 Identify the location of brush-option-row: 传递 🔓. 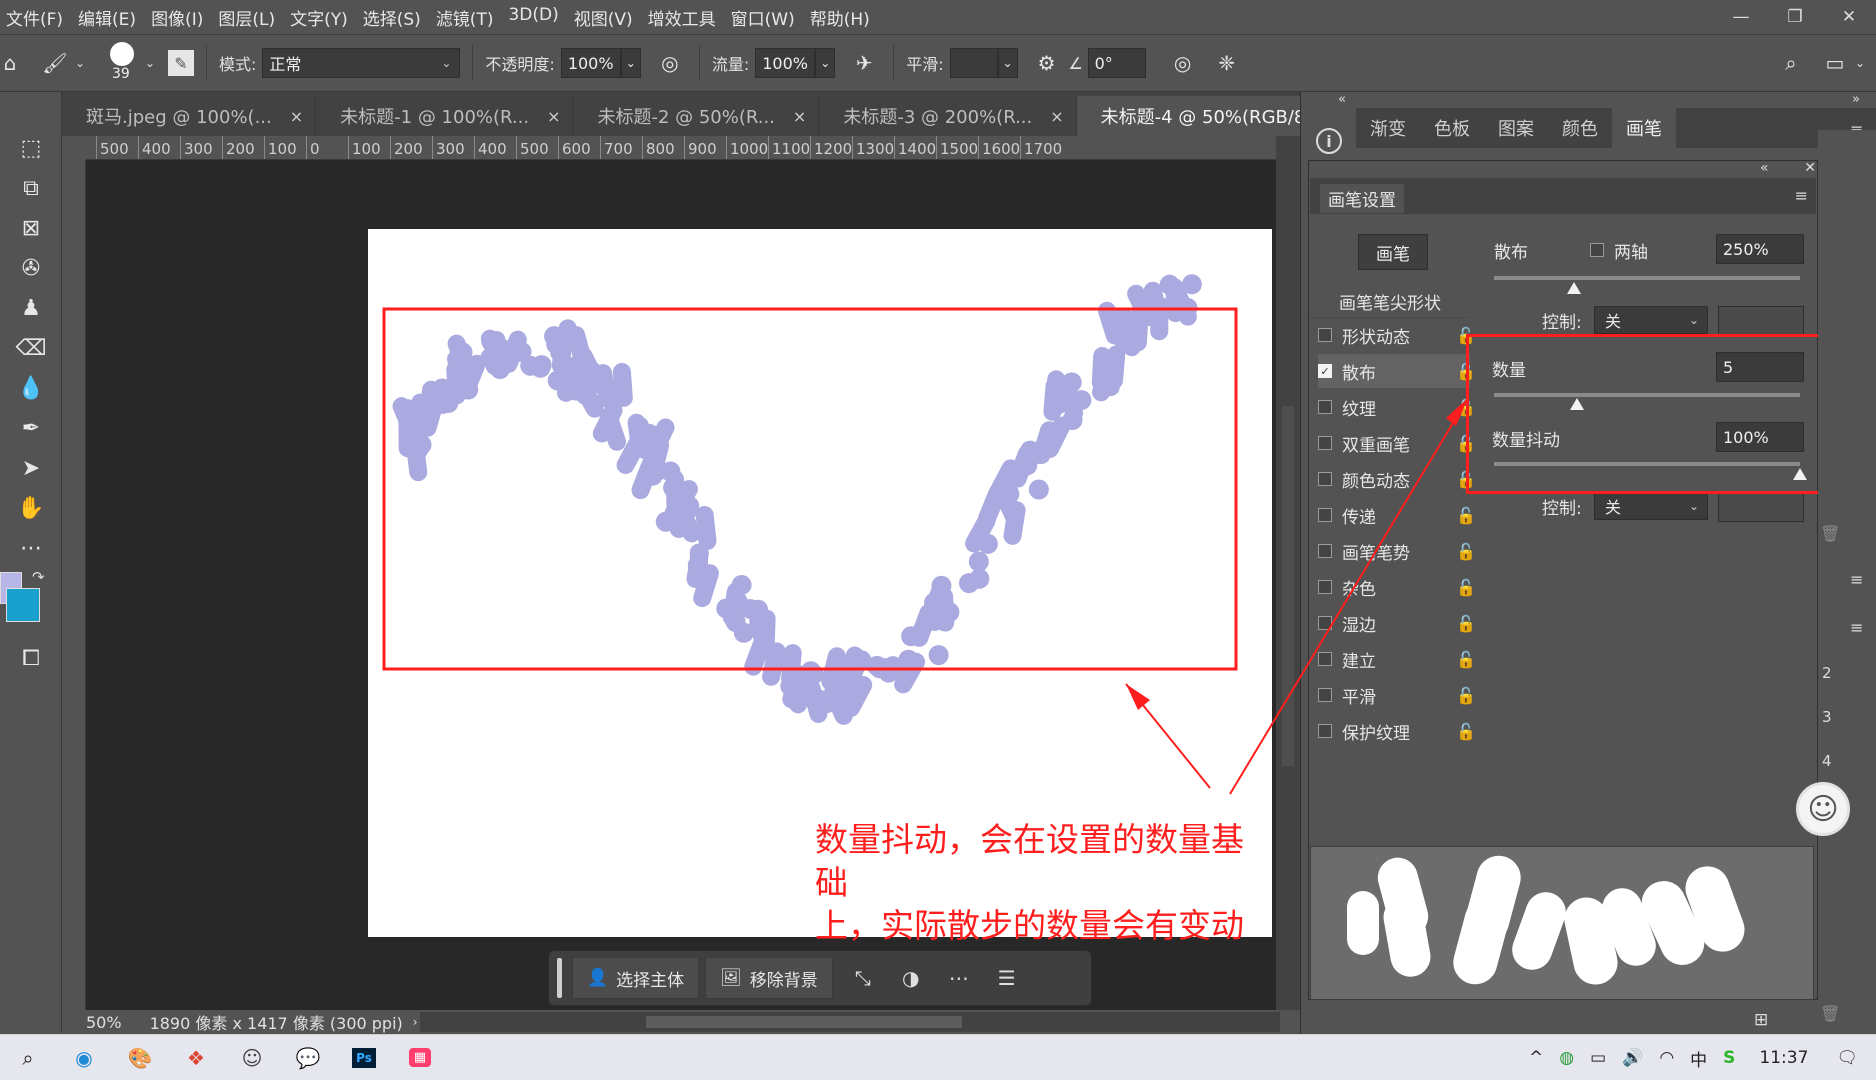
(1397, 515).